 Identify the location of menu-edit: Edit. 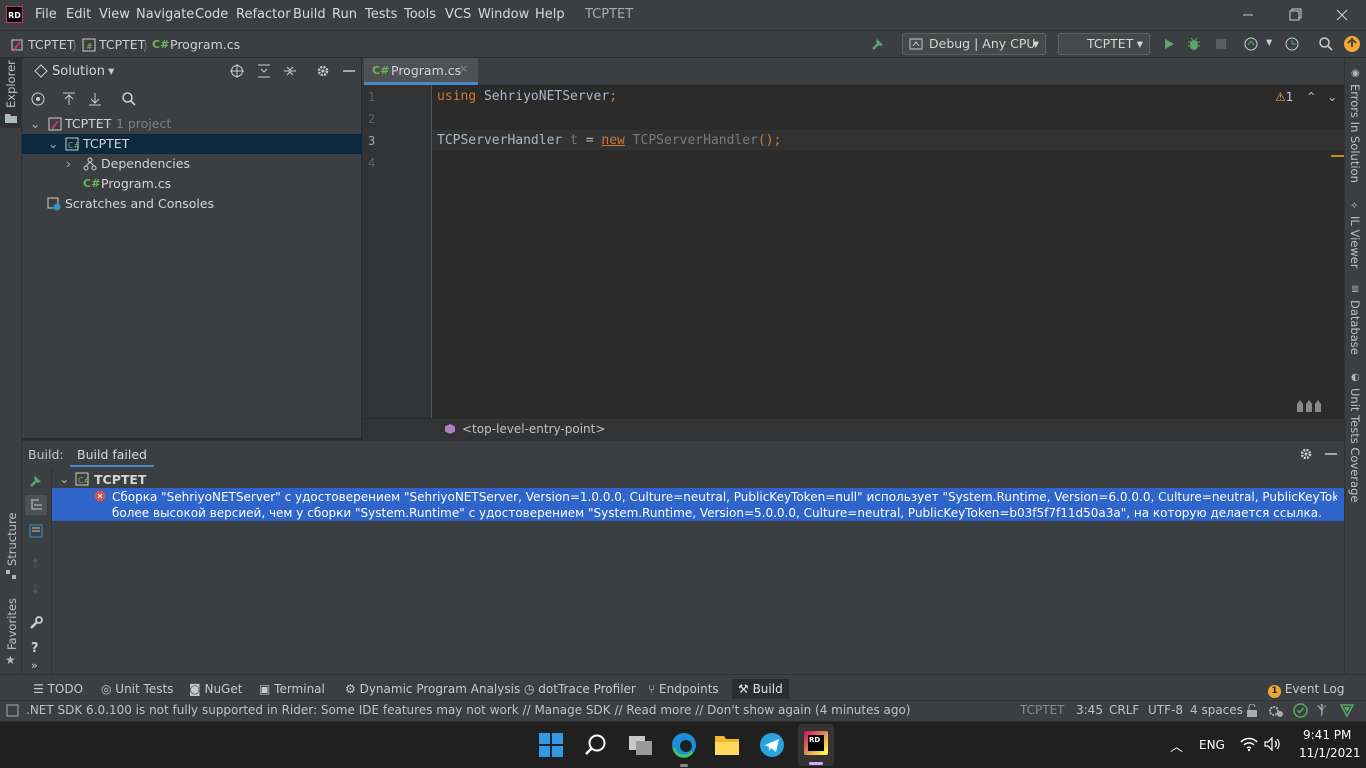
(78, 14).